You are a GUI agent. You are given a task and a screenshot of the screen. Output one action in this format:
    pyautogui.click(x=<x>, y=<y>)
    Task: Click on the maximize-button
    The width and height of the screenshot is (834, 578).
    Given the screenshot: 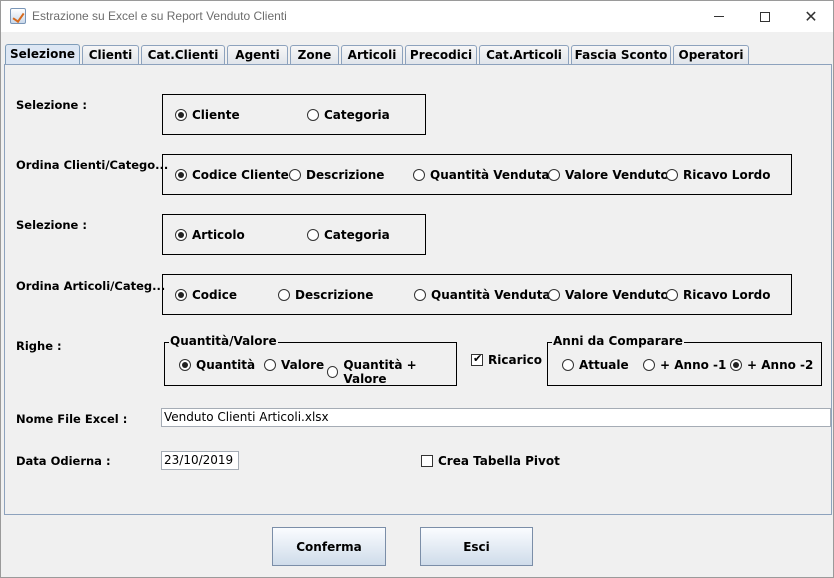 What is the action you would take?
    pyautogui.click(x=765, y=16)
    